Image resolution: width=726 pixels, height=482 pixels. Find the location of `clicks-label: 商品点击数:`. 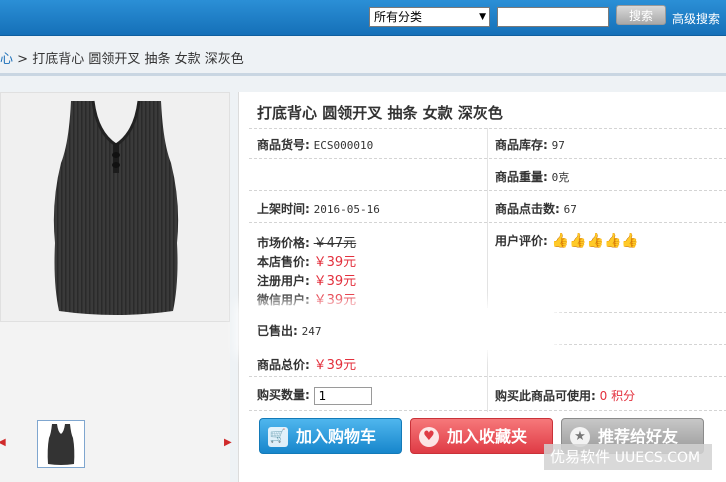

clicks-label: 商品点击数: is located at coordinates (527, 209).